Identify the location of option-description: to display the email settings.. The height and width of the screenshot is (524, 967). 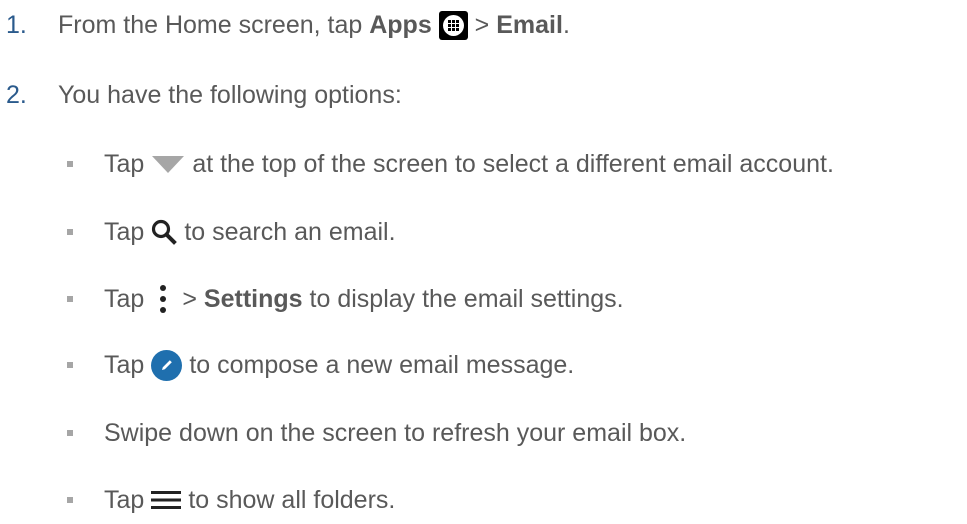
(466, 298).